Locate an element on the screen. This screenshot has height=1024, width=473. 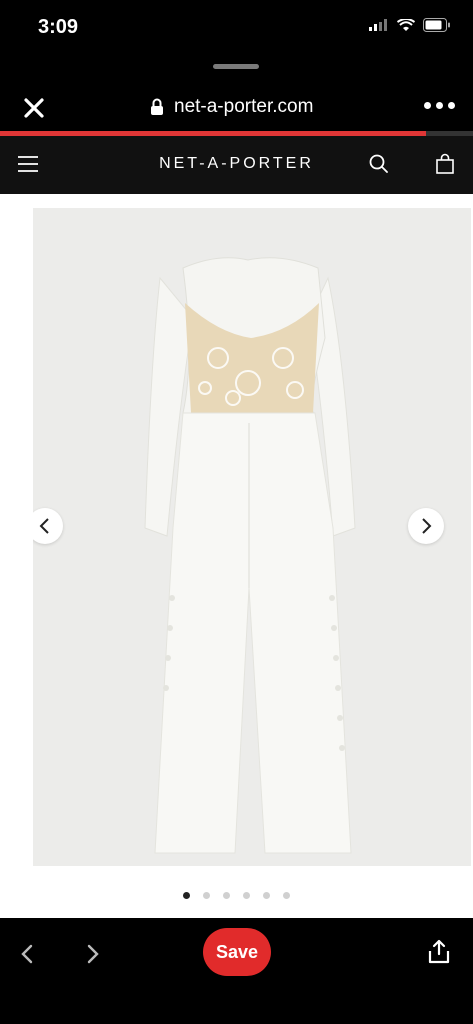
gallery-pagination is located at coordinates (236, 895).